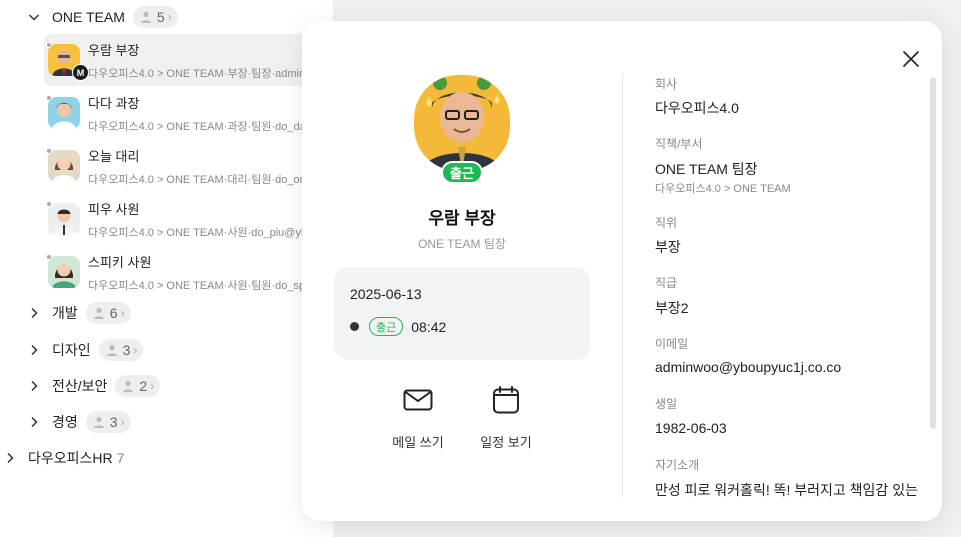  I want to click on field-label-company: 회사, so click(666, 84).